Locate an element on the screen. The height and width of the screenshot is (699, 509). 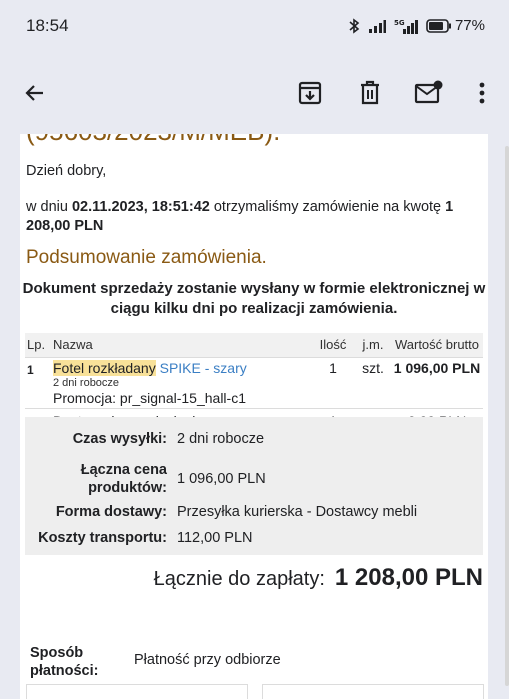
delete-icon is located at coordinates (370, 93).